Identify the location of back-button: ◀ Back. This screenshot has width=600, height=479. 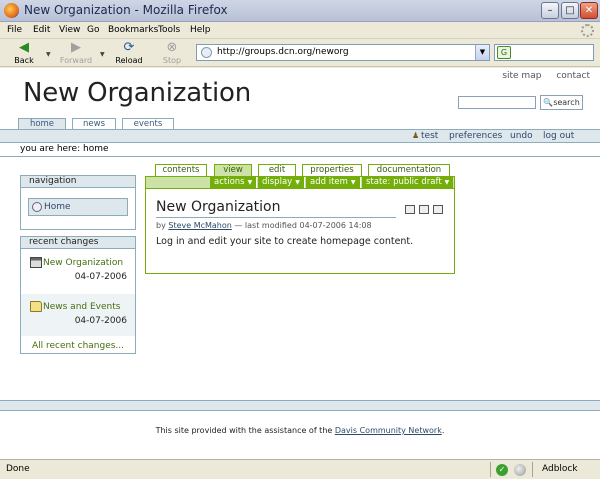
(24, 53).